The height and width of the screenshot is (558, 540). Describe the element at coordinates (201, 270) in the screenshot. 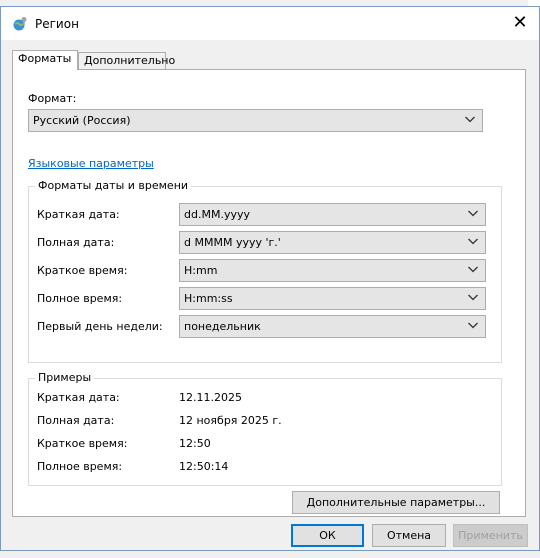

I see `short-time-value: H:mm` at that location.